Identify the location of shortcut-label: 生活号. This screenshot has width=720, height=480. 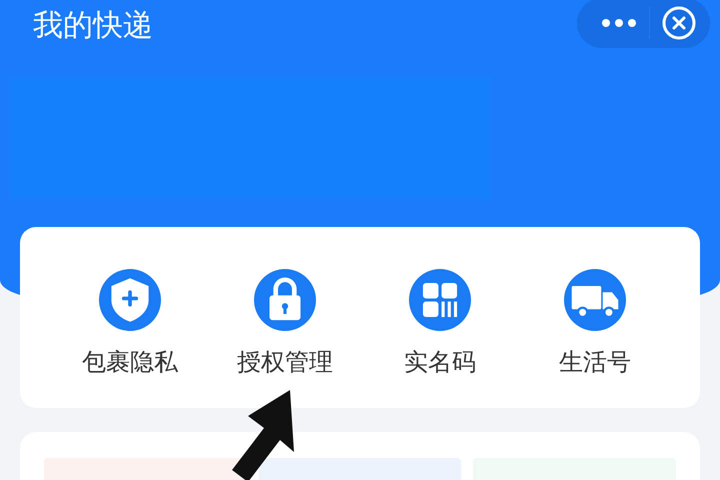
(595, 362).